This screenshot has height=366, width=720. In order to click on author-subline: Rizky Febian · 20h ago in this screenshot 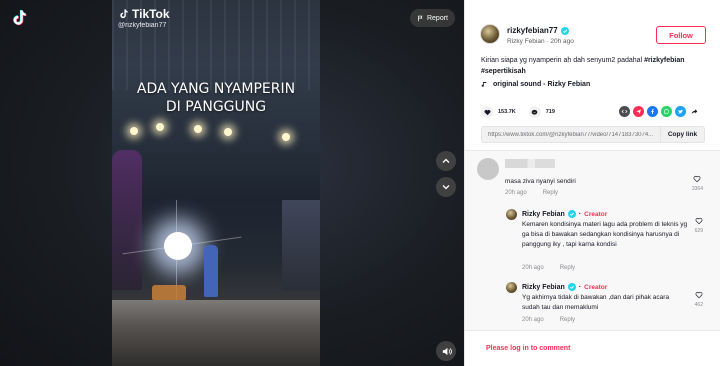, I will do `click(540, 41)`.